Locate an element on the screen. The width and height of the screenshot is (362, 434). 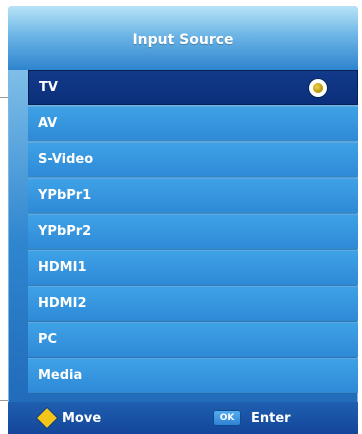
ok-key-icon: OK is located at coordinates (227, 418).